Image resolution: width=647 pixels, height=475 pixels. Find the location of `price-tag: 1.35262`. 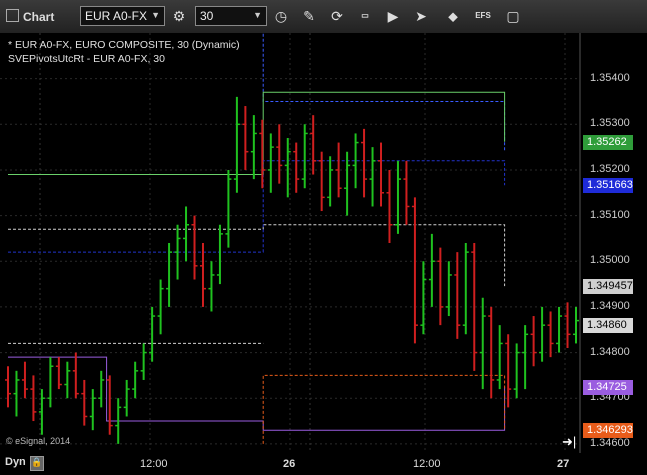

price-tag: 1.35262 is located at coordinates (608, 142).